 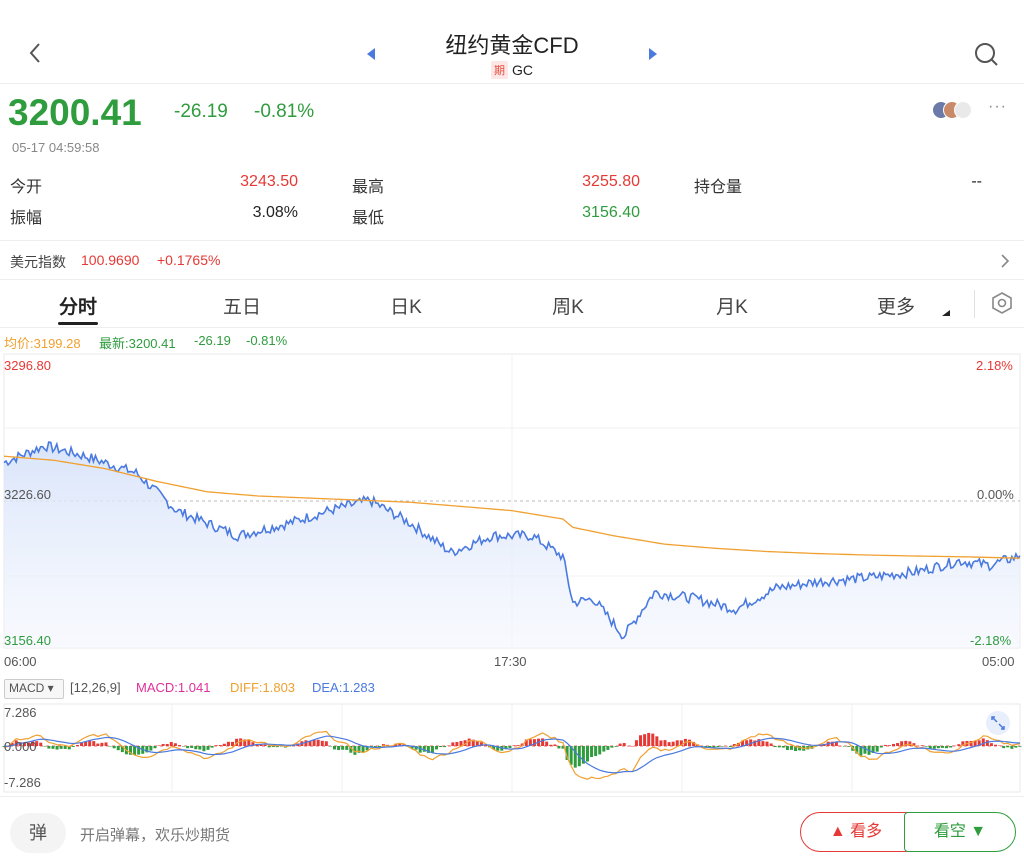 I want to click on price-change: -26.19, so click(x=201, y=111).